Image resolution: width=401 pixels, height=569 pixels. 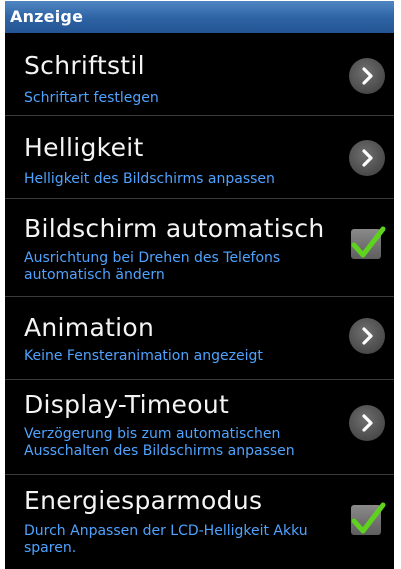 What do you see at coordinates (91, 98) in the screenshot?
I see `setting-subtitle: Schriftart festlegen` at bounding box center [91, 98].